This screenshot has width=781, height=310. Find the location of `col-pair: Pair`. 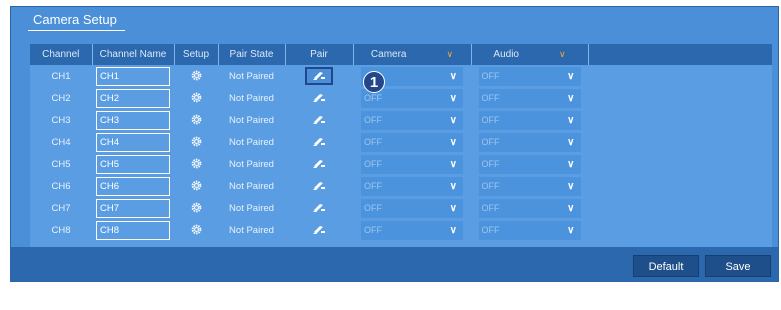

col-pair: Pair is located at coordinates (319, 54).